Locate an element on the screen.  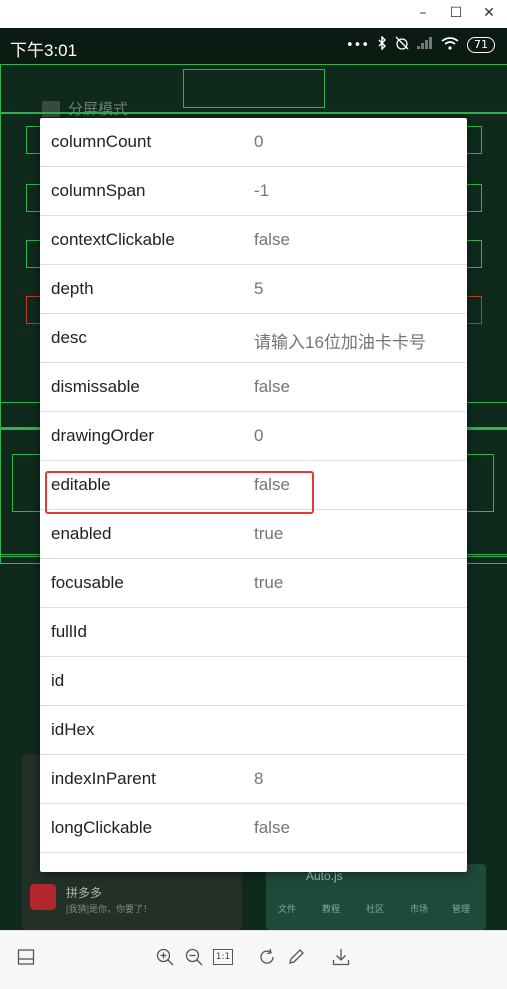
edit-icon is located at coordinates (296, 956).